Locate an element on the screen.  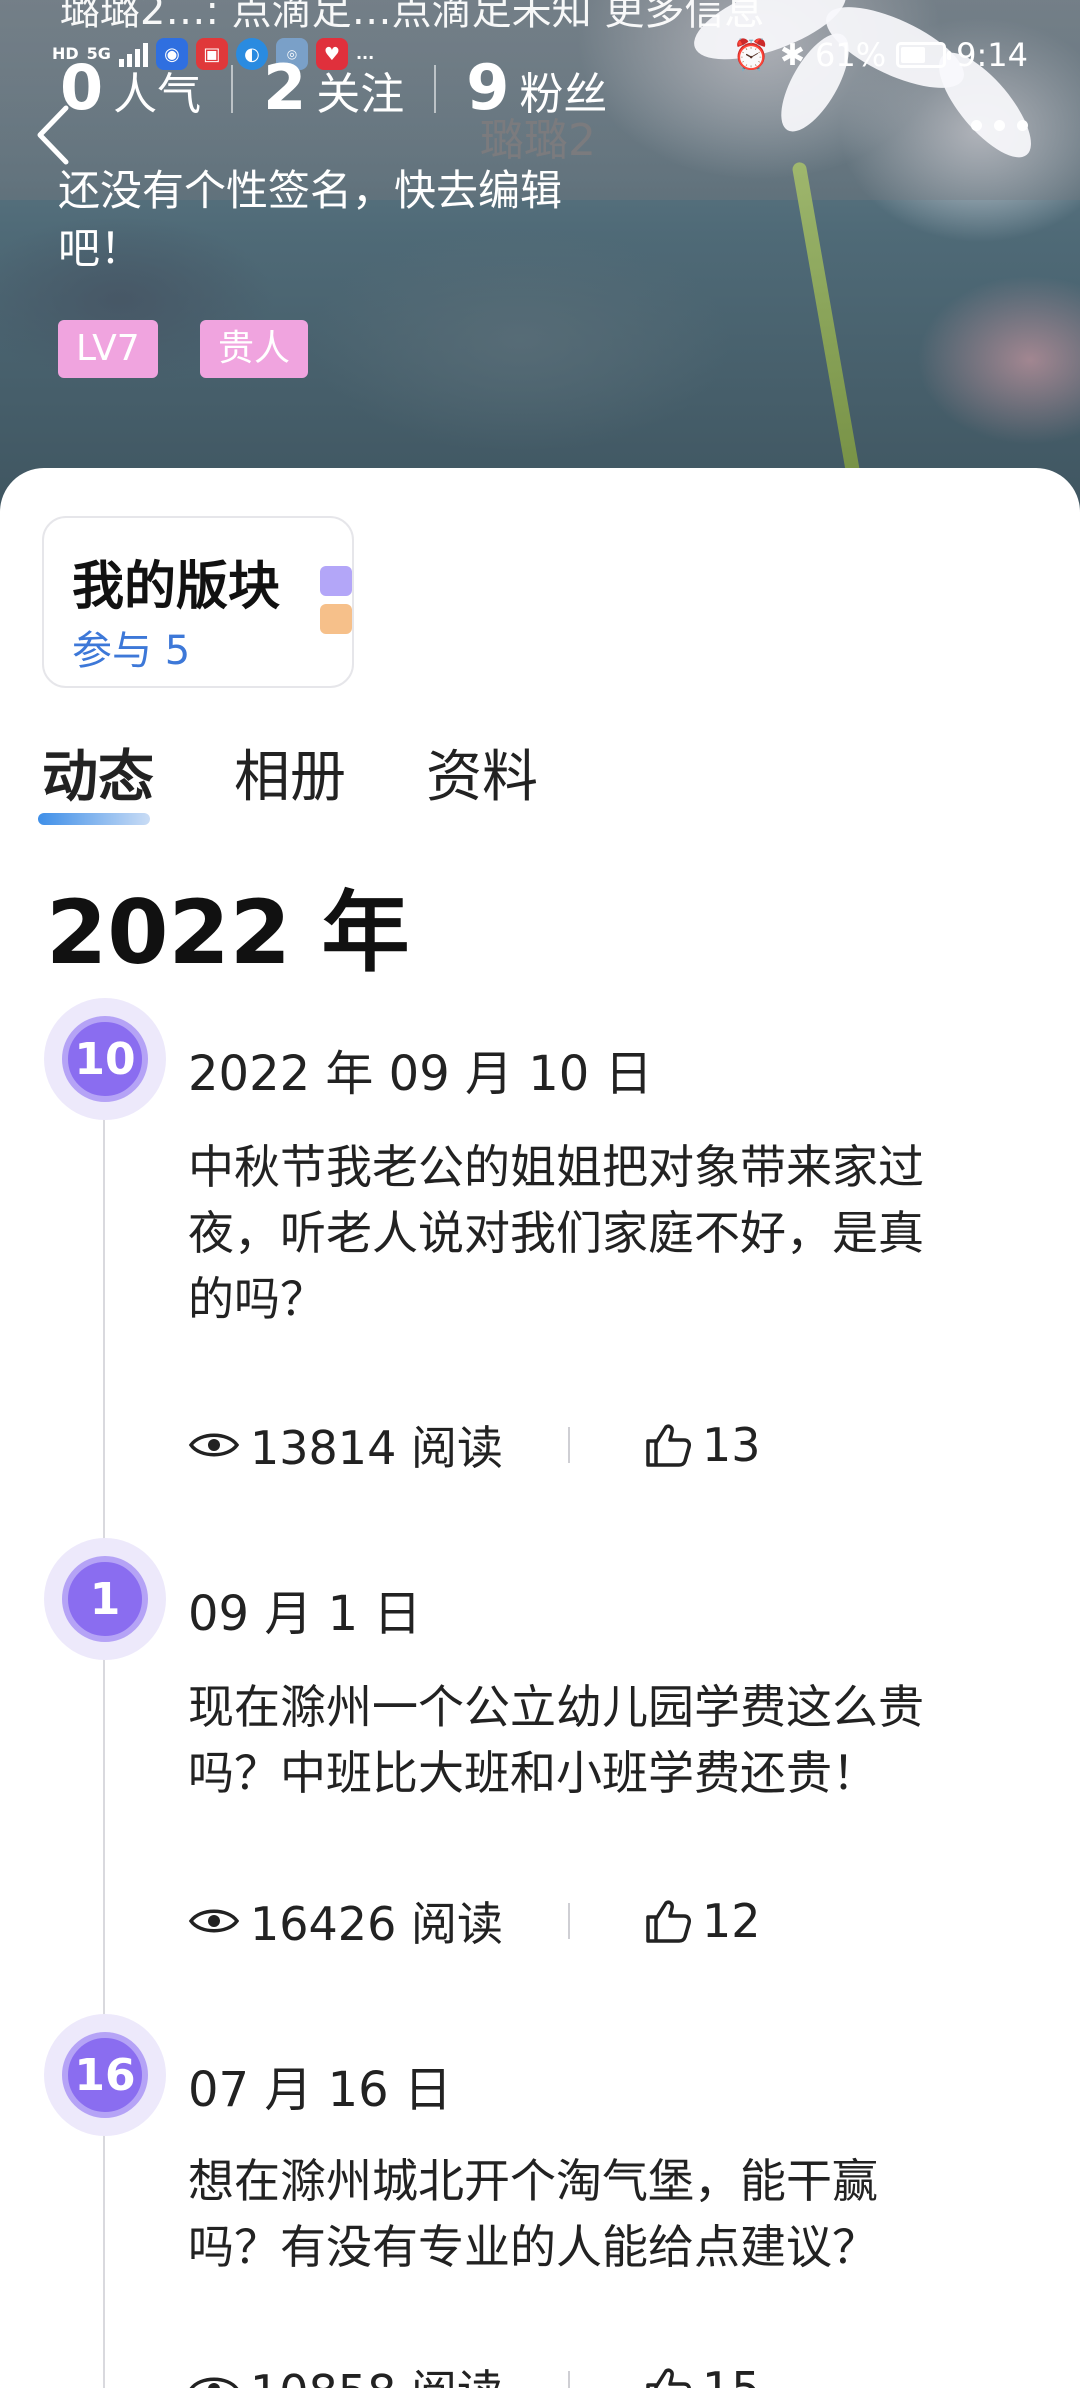
clipped-header-text: 璐璐2…: 点滴足…点滴足未知 更多信息 is located at coordinates (412, 17).